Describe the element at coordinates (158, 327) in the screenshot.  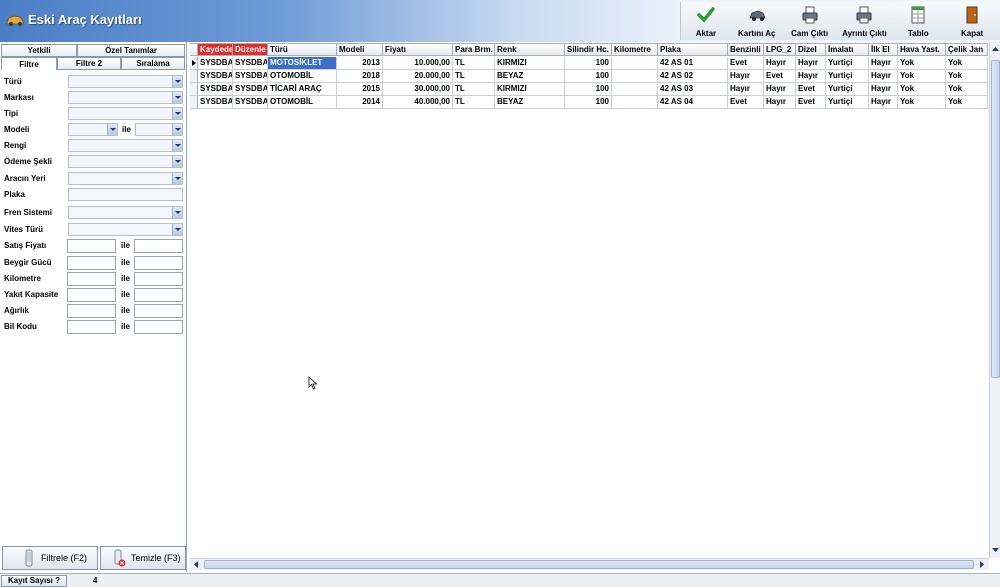
I see `bilkodu-to-input` at that location.